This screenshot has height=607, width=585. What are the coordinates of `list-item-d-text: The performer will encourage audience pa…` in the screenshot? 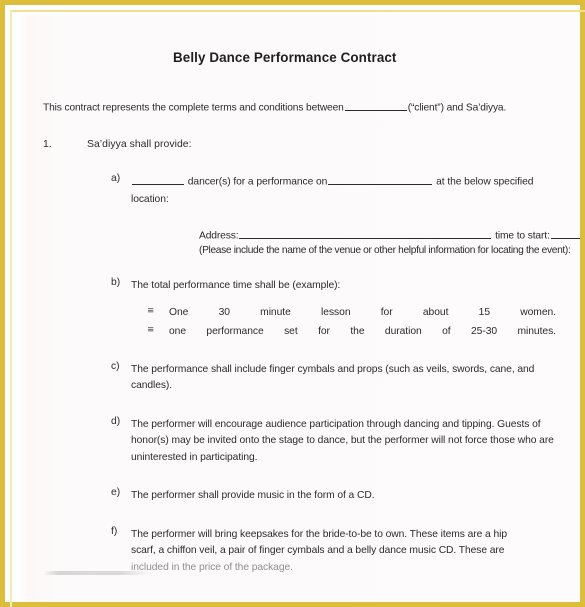 It's located at (342, 440).